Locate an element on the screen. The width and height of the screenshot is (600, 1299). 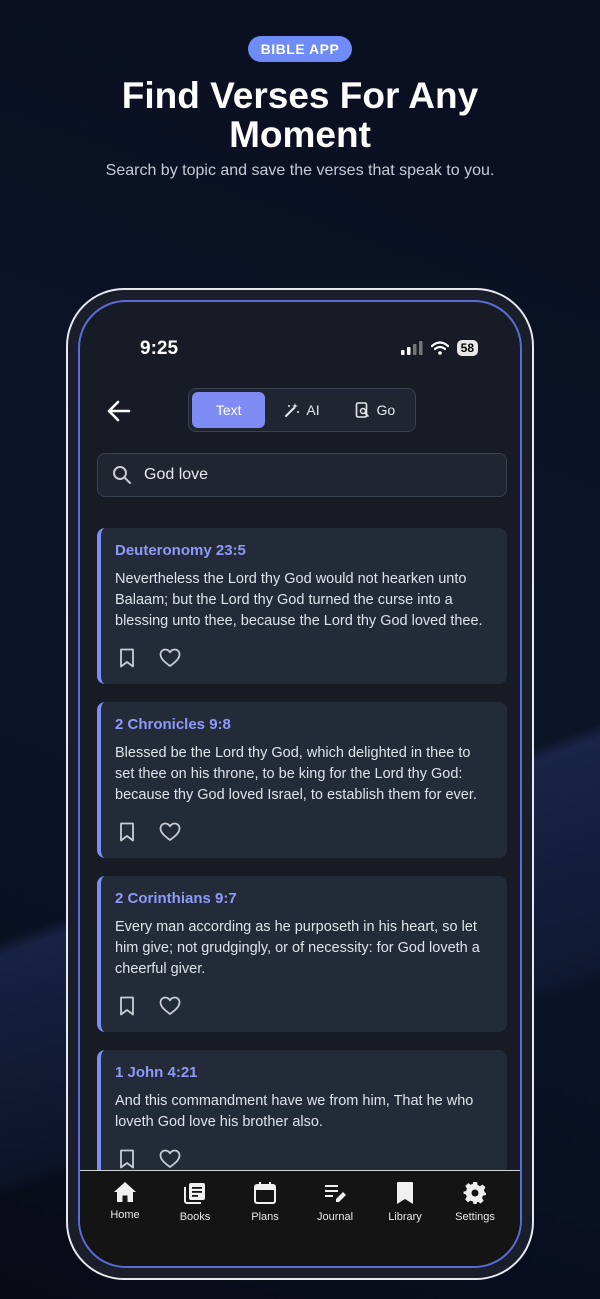
mode-ai-tab: AI is located at coordinates (301, 410).